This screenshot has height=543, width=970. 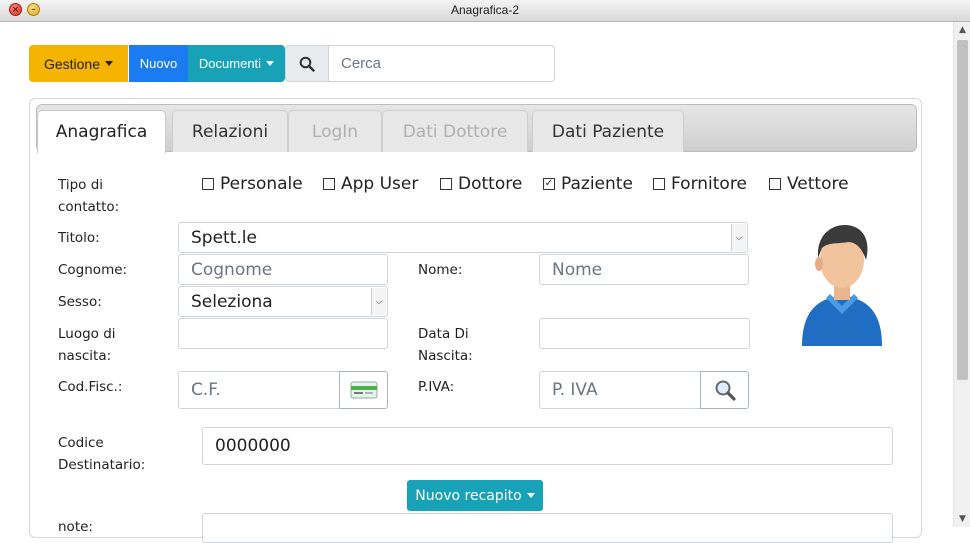 What do you see at coordinates (962, 30) in the screenshot?
I see `scroll-up-arrow-icon: ▲` at bounding box center [962, 30].